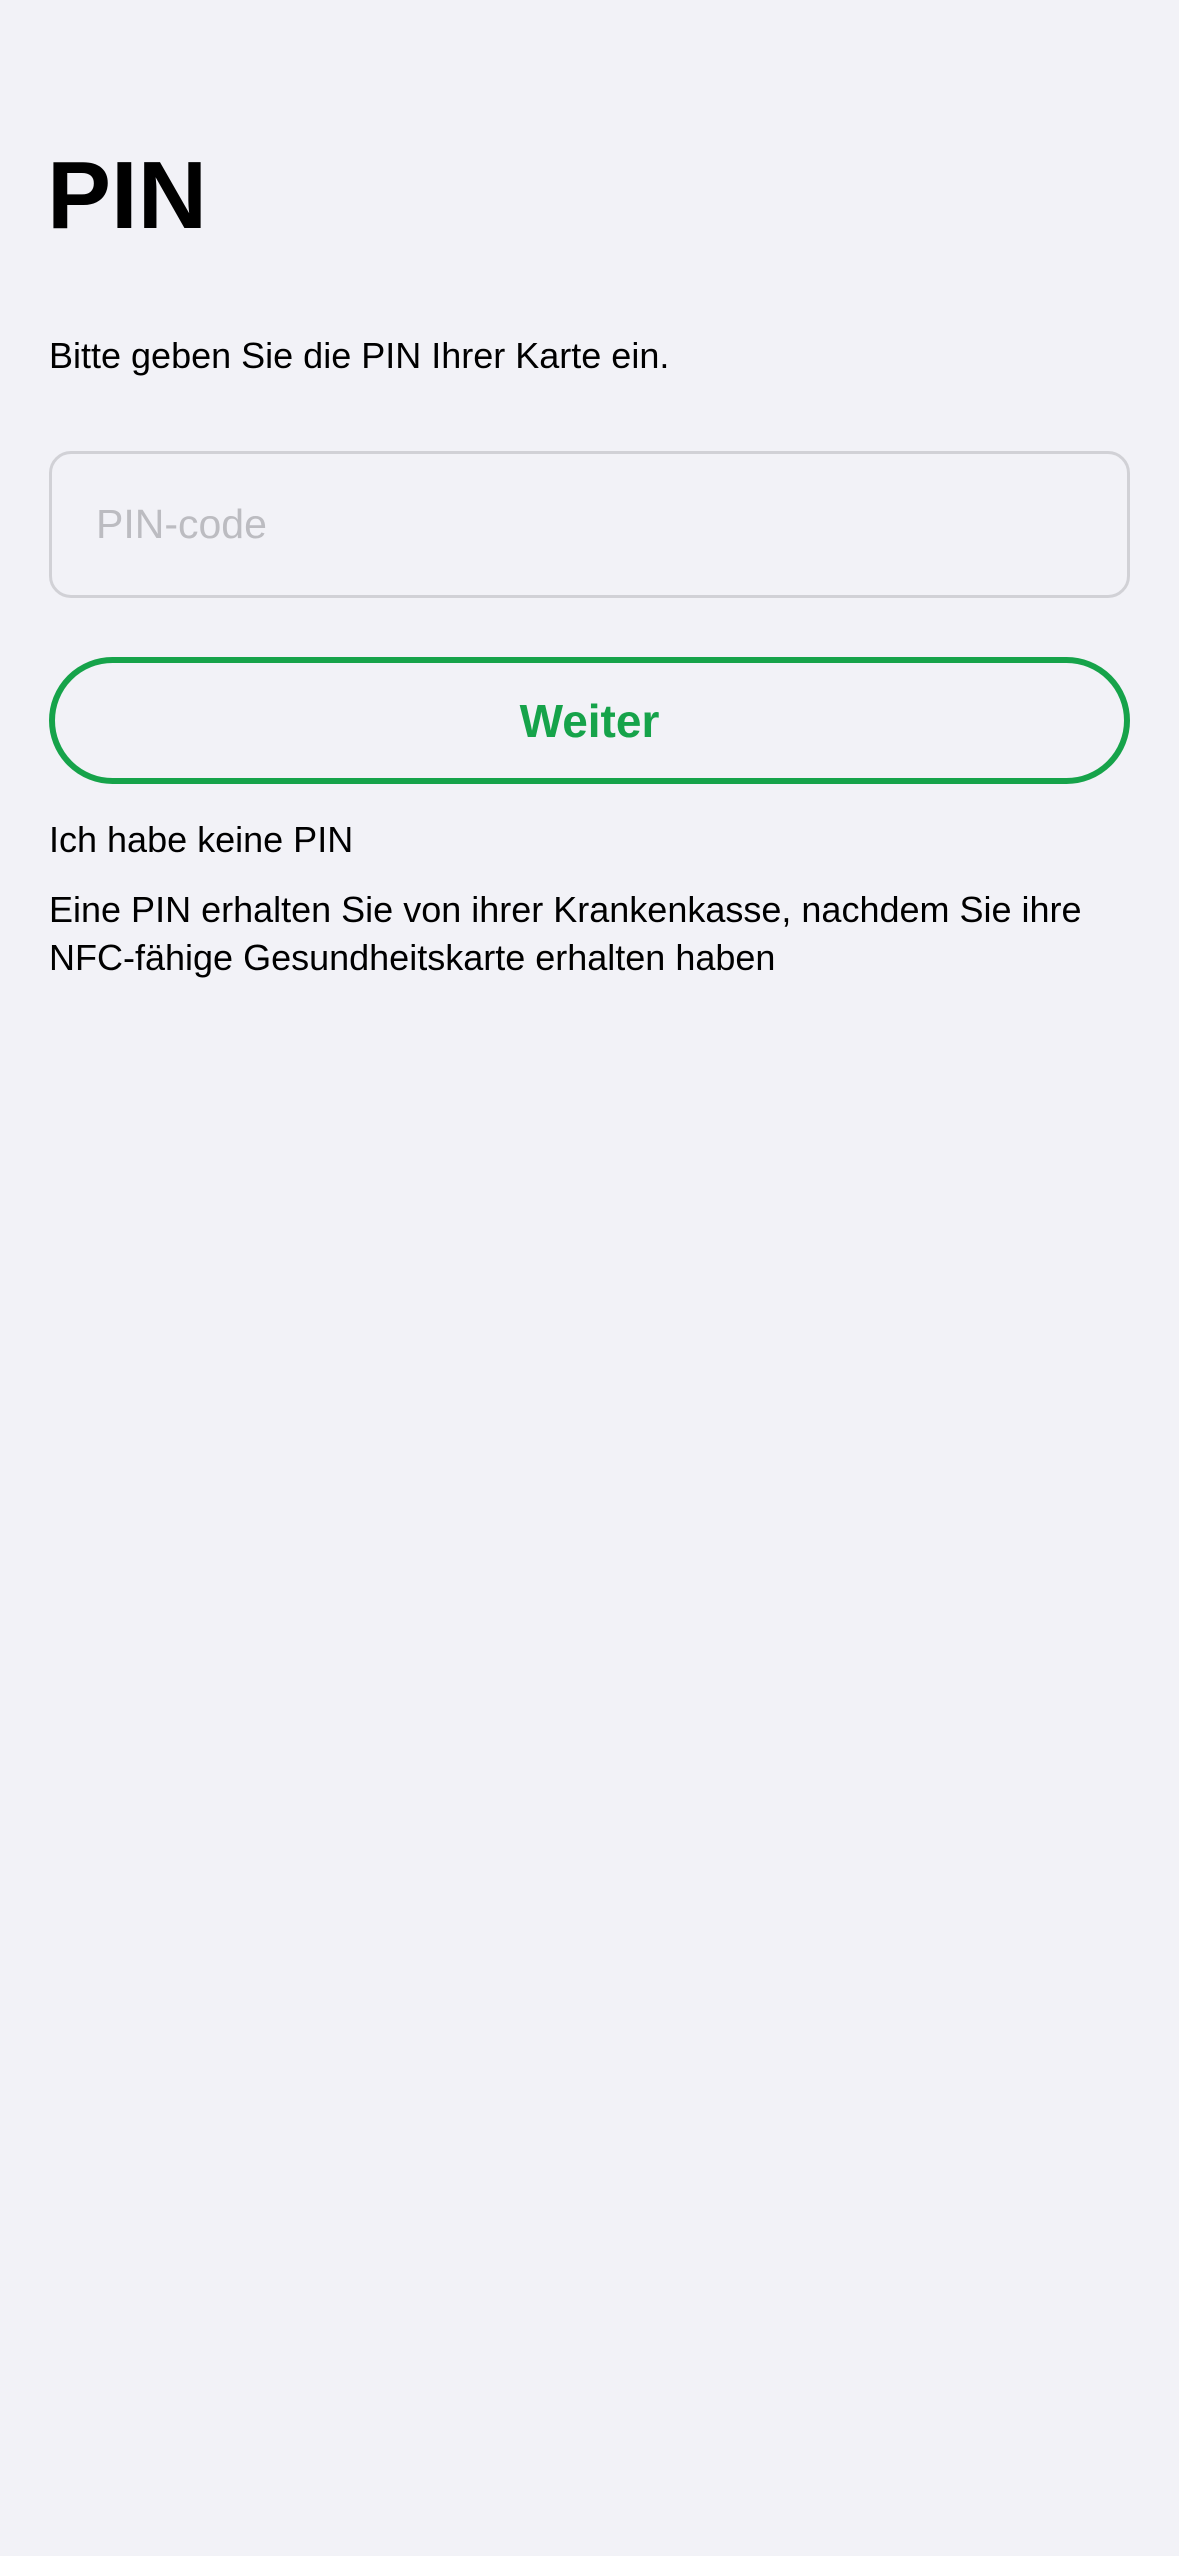 Image resolution: width=1179 pixels, height=2556 pixels. What do you see at coordinates (201, 840) in the screenshot?
I see `no-pin-link: Ich habe keine PIN` at bounding box center [201, 840].